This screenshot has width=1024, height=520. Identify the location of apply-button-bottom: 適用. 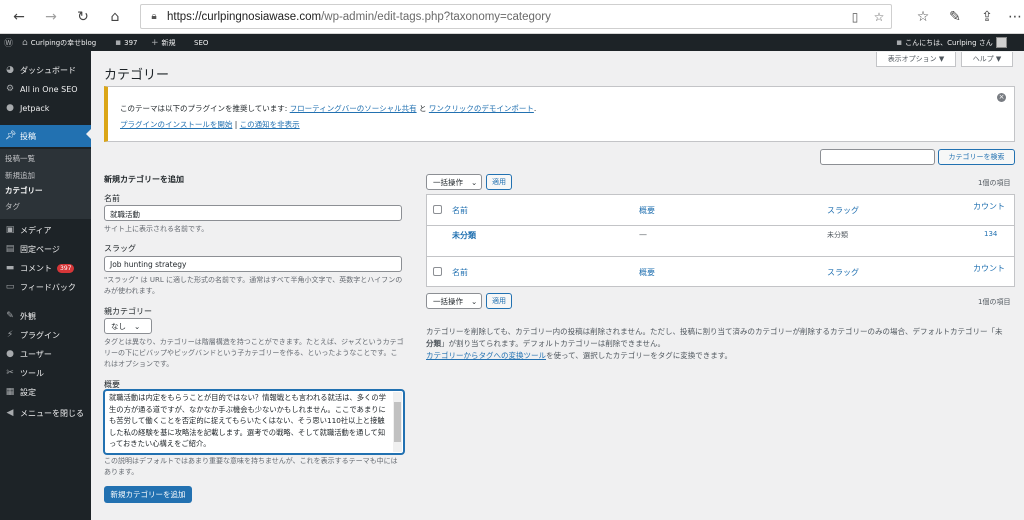
(499, 301).